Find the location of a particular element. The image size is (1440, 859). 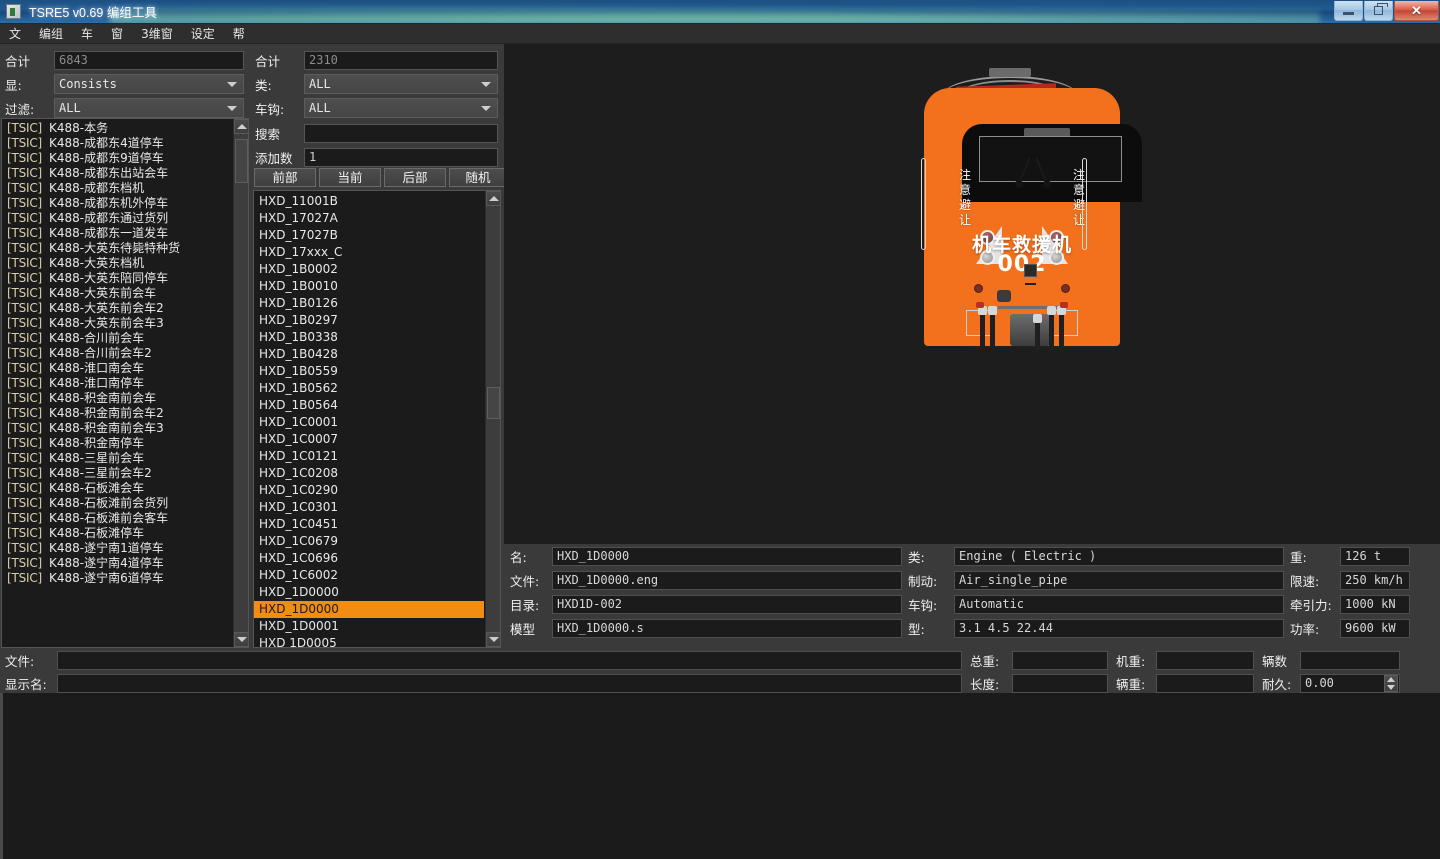

list-item: [TSIC] K488-大英东前会车2 is located at coordinates (117, 308).